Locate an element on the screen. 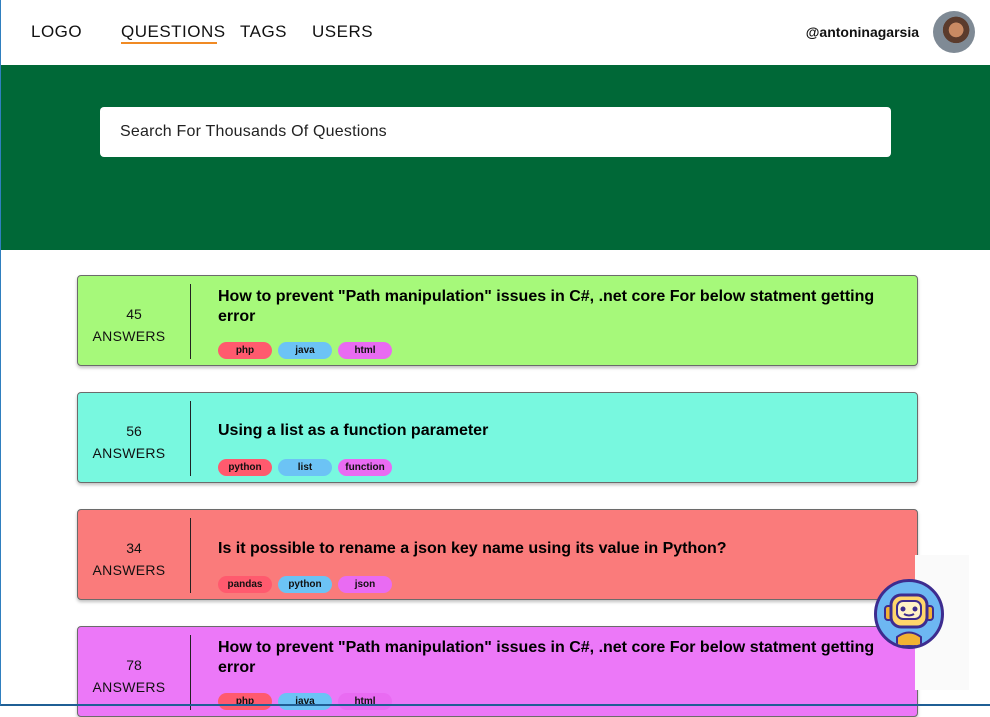 The width and height of the screenshot is (990, 717). username: @antoninagarsia is located at coordinates (862, 32).